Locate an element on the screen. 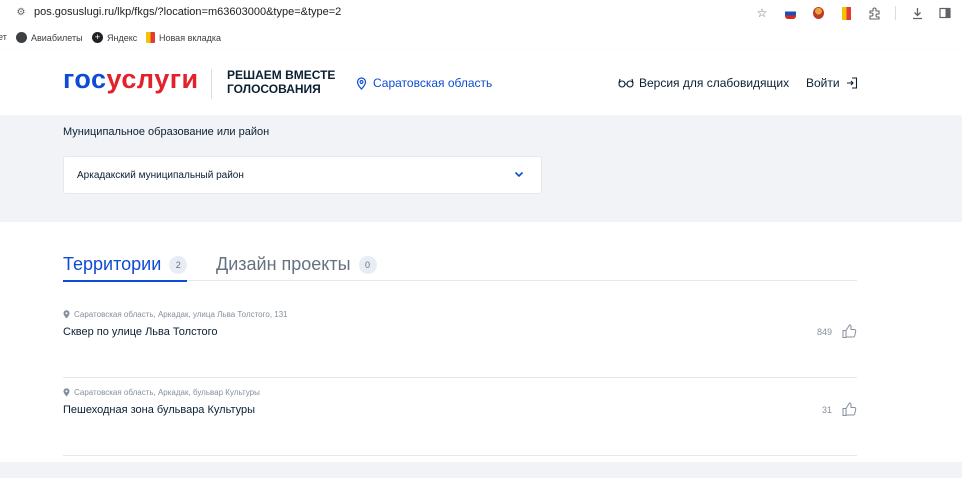 This screenshot has height=478, width=962. item-title: Пешеходная зона бульвара Культуры is located at coordinates (159, 410).